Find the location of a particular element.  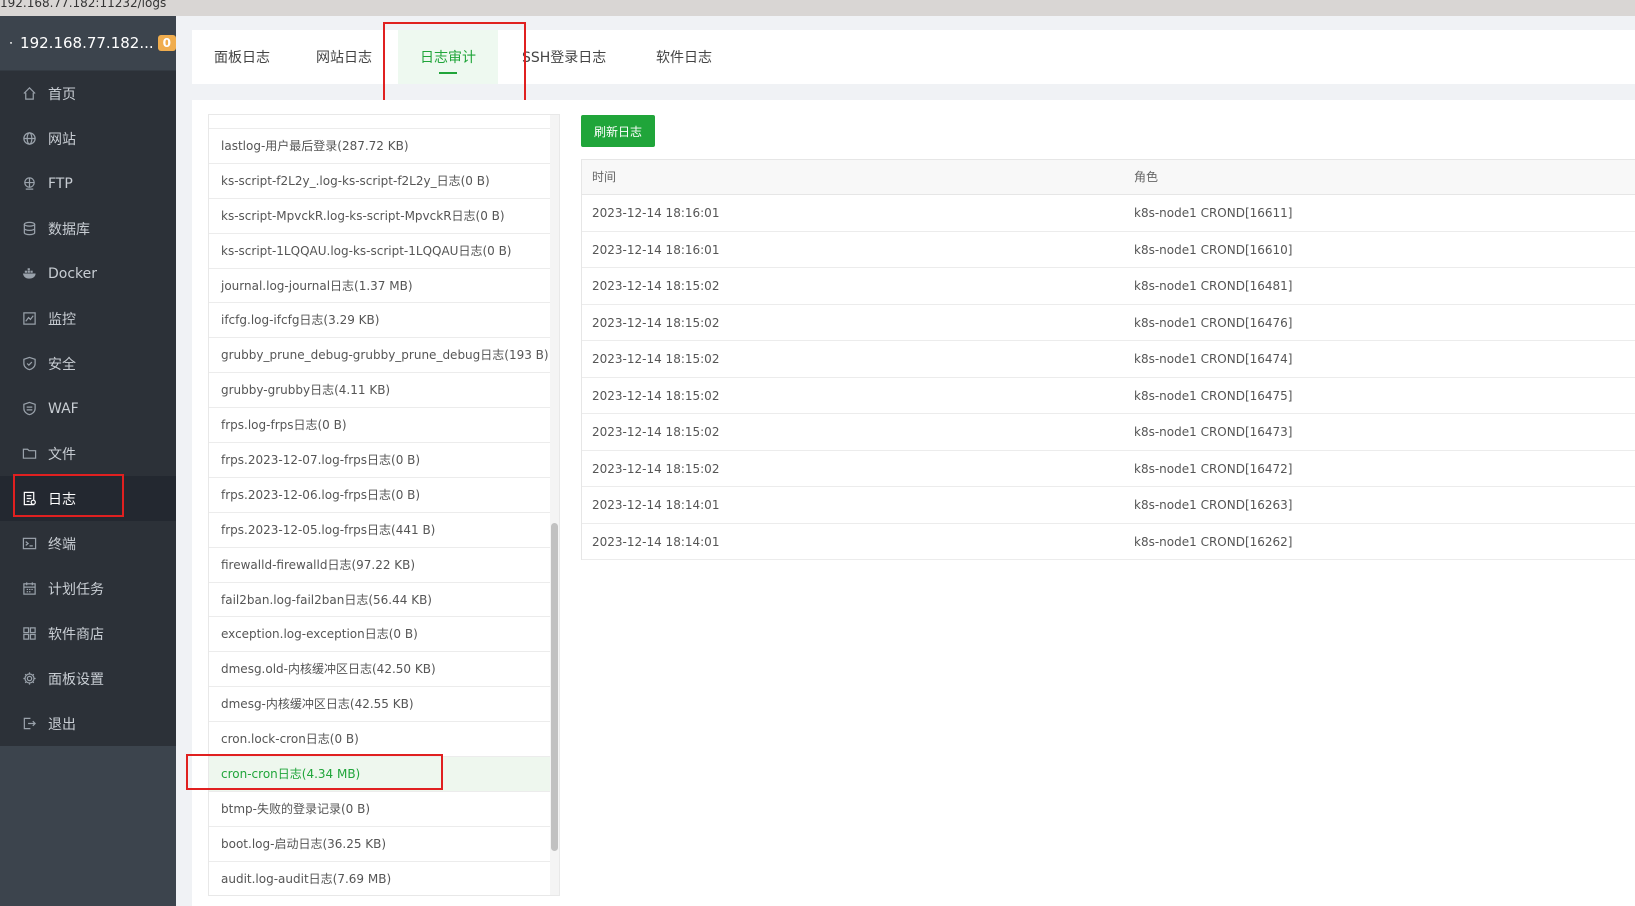

sidebar-item-label: 软件商店 is located at coordinates (76, 634).